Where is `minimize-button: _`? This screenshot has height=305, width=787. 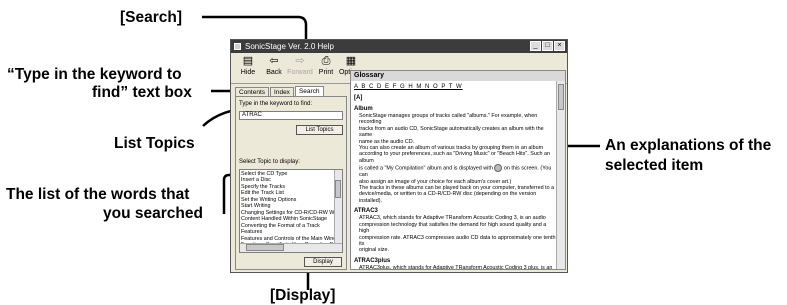
minimize-button: _ is located at coordinates (535, 46).